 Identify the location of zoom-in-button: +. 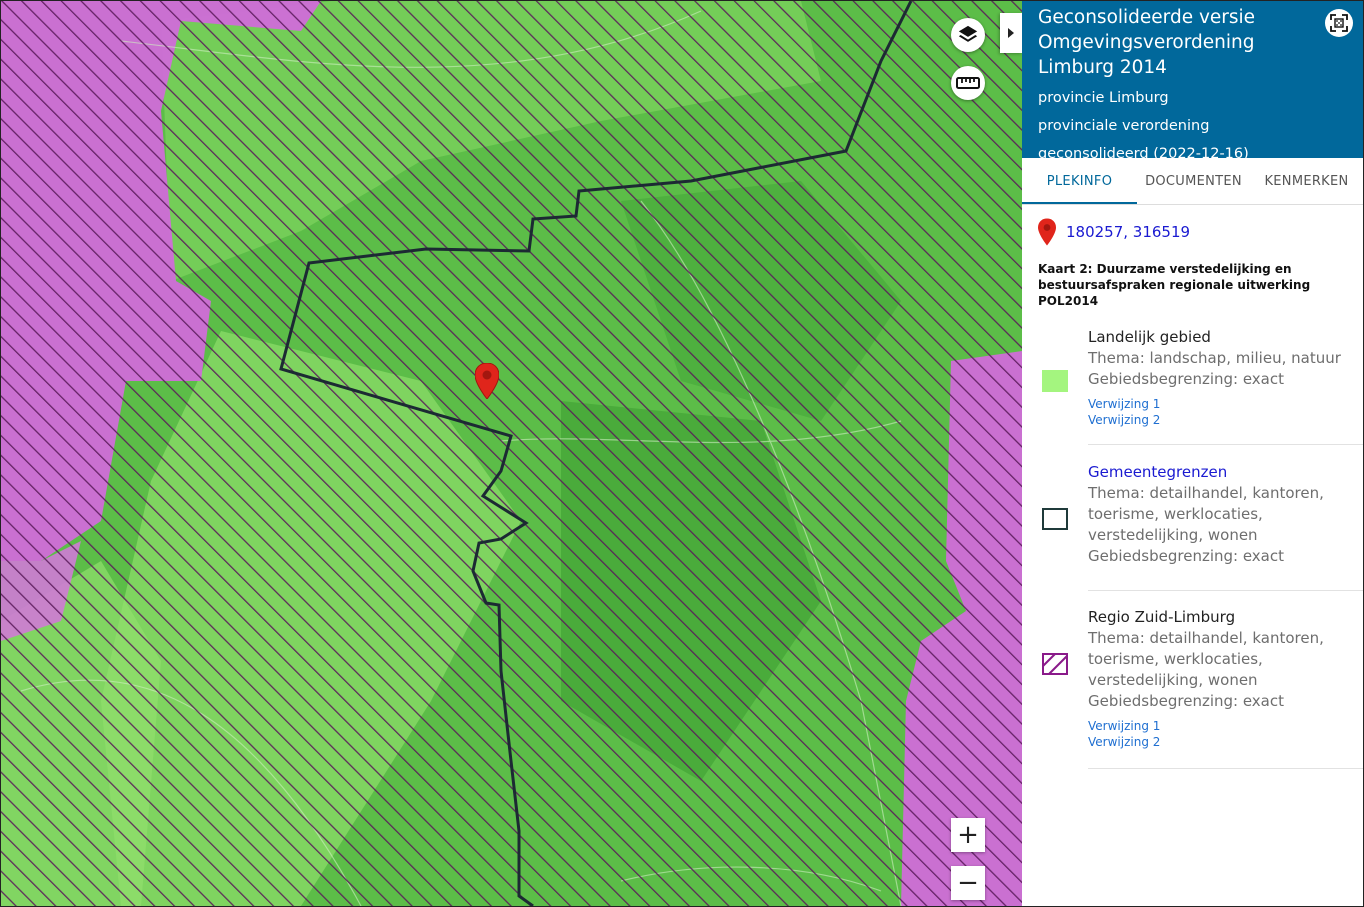
(968, 835).